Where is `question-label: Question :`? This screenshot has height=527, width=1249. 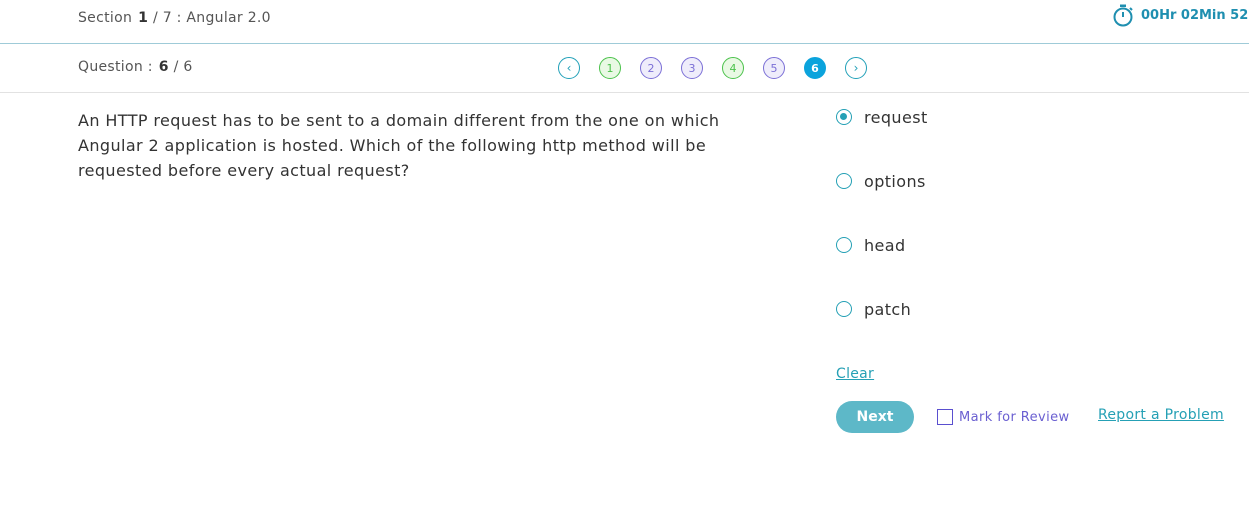
question-label: Question : is located at coordinates (115, 67).